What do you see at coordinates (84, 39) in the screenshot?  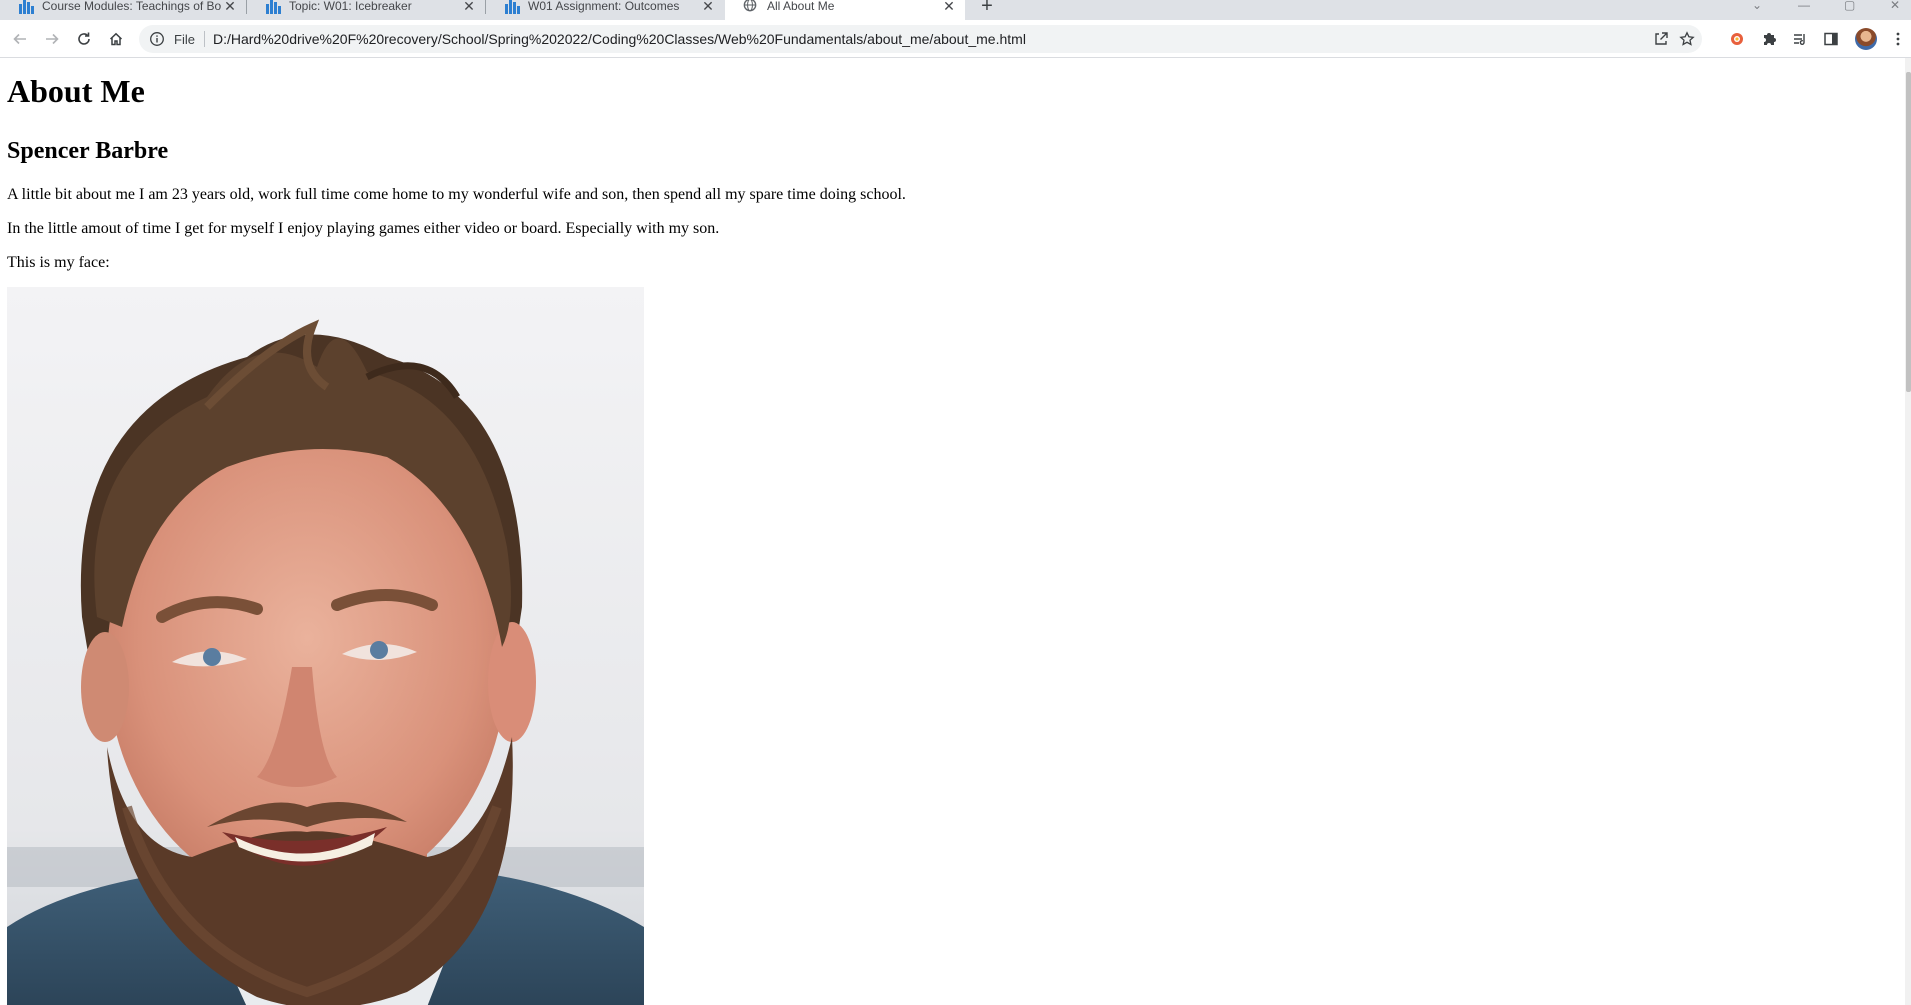 I see `reload-icon` at bounding box center [84, 39].